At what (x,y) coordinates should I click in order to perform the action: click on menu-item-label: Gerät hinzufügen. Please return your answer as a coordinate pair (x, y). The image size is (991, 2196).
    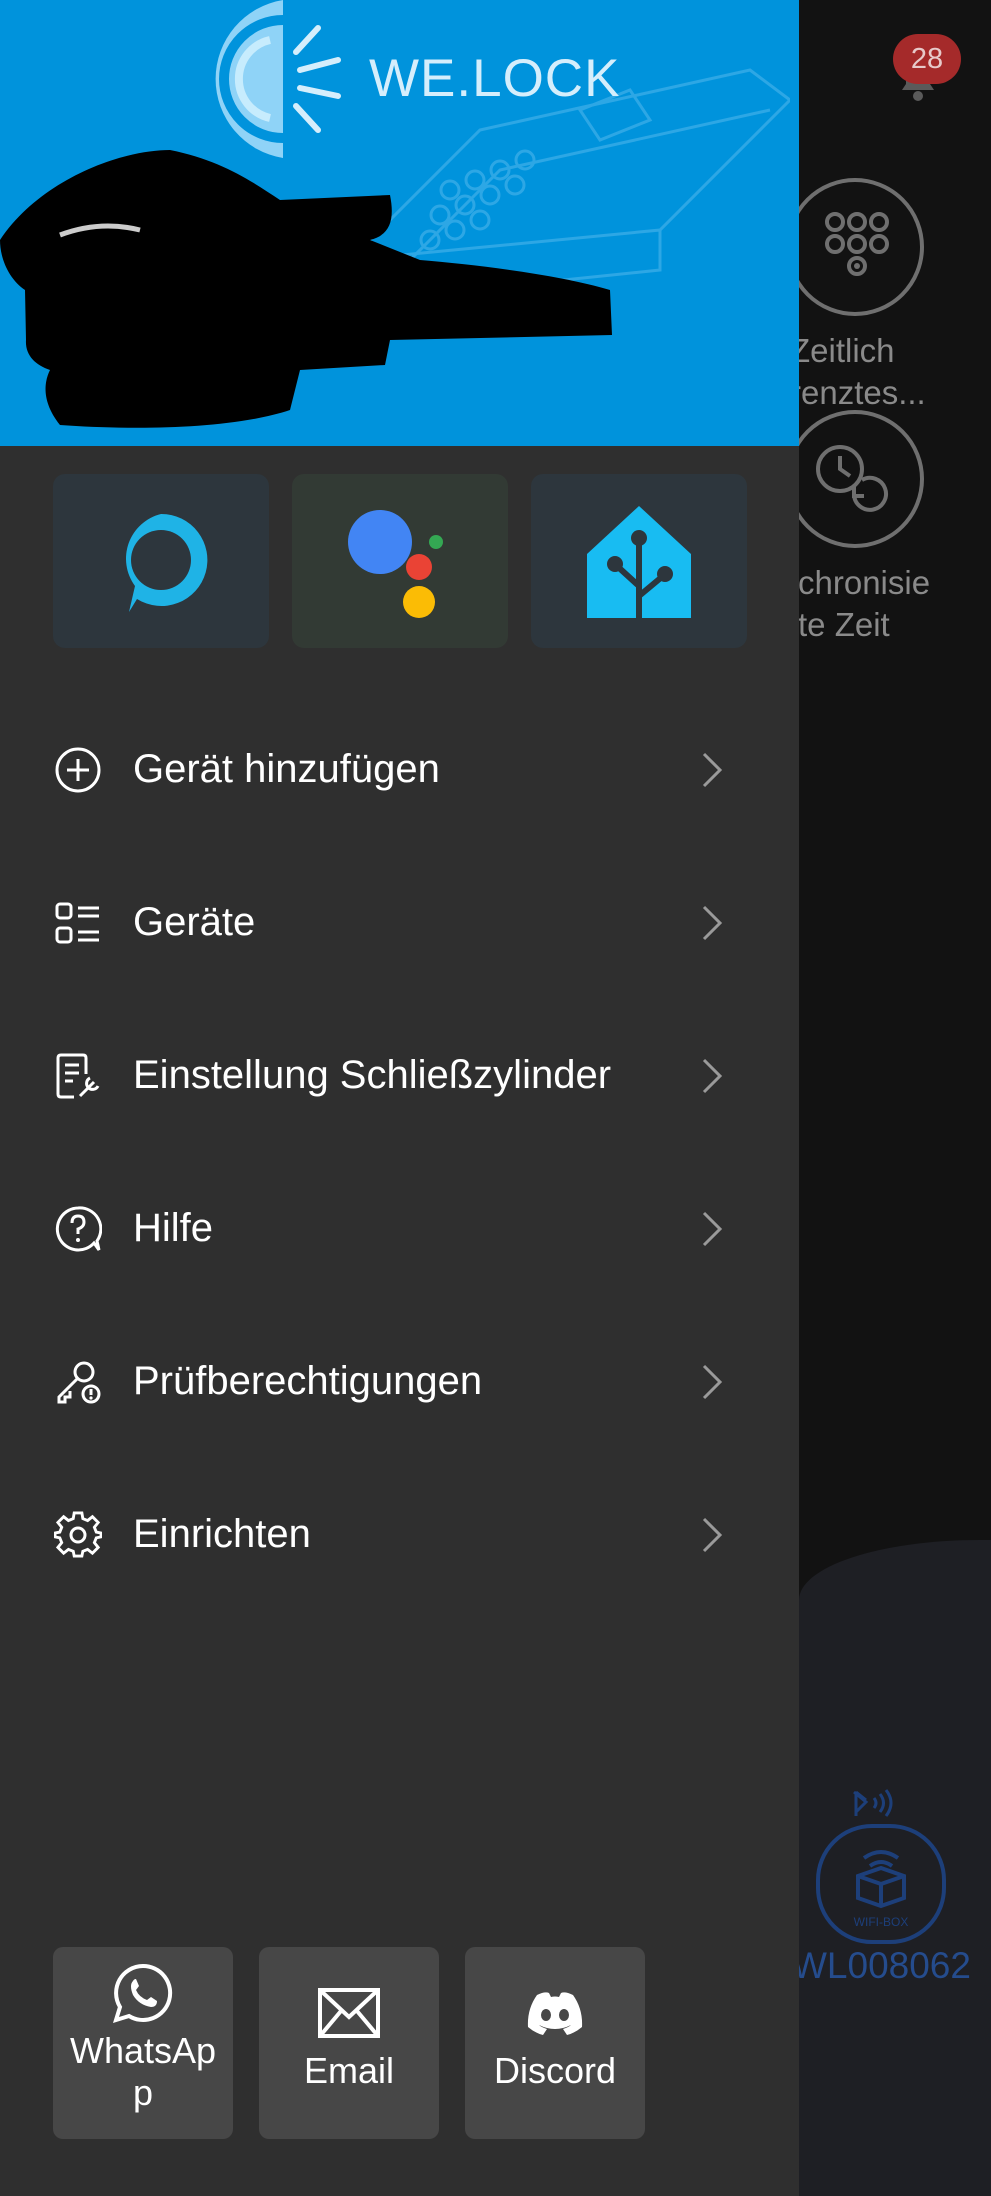
    Looking at the image, I should click on (286, 769).